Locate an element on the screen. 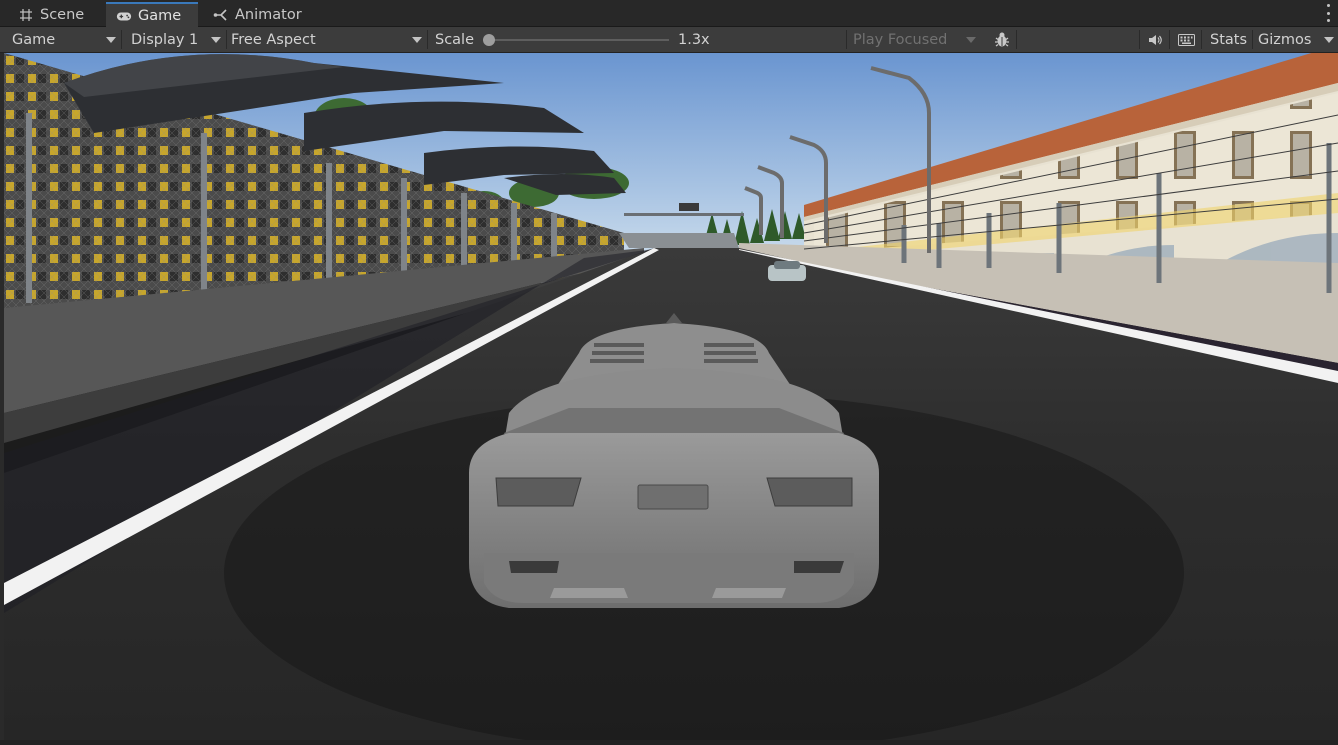 Image resolution: width=1338 pixels, height=745 pixels. tab-game-label: Game is located at coordinates (160, 15).